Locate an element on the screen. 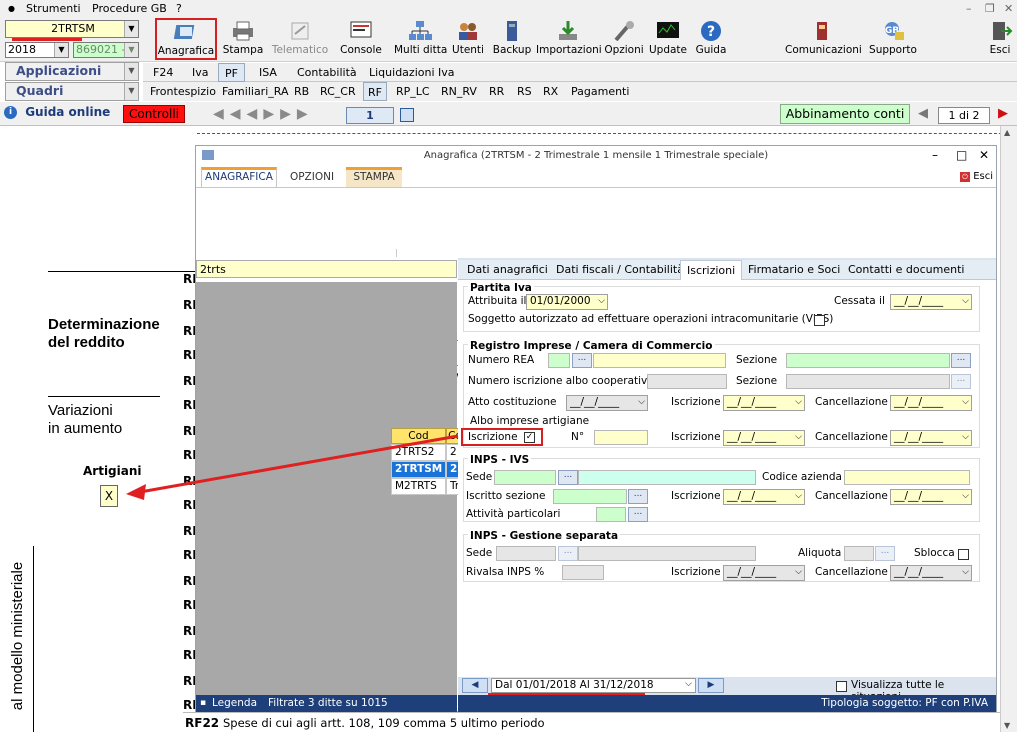 The image size is (1017, 732). page-next-icon: ▶ is located at coordinates (1003, 113).